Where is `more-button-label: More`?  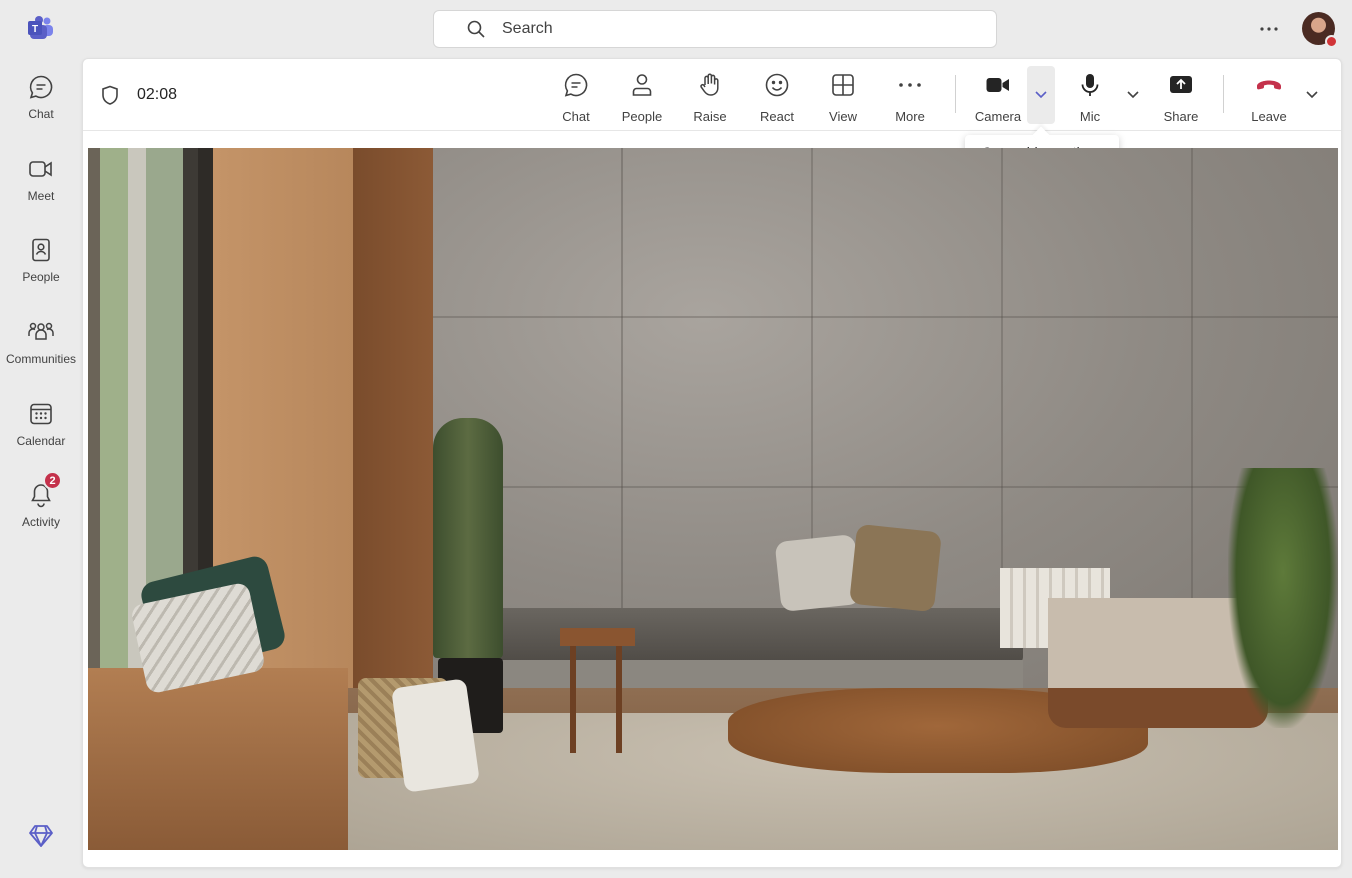 more-button-label: More is located at coordinates (910, 116).